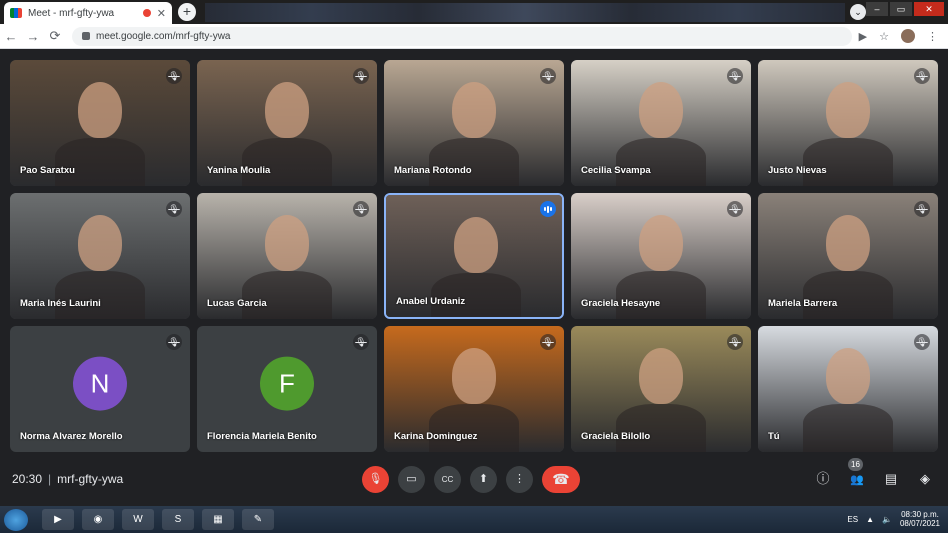 This screenshot has width=948, height=533. Describe the element at coordinates (925, 479) in the screenshot. I see `activities-icon: ◈` at that location.